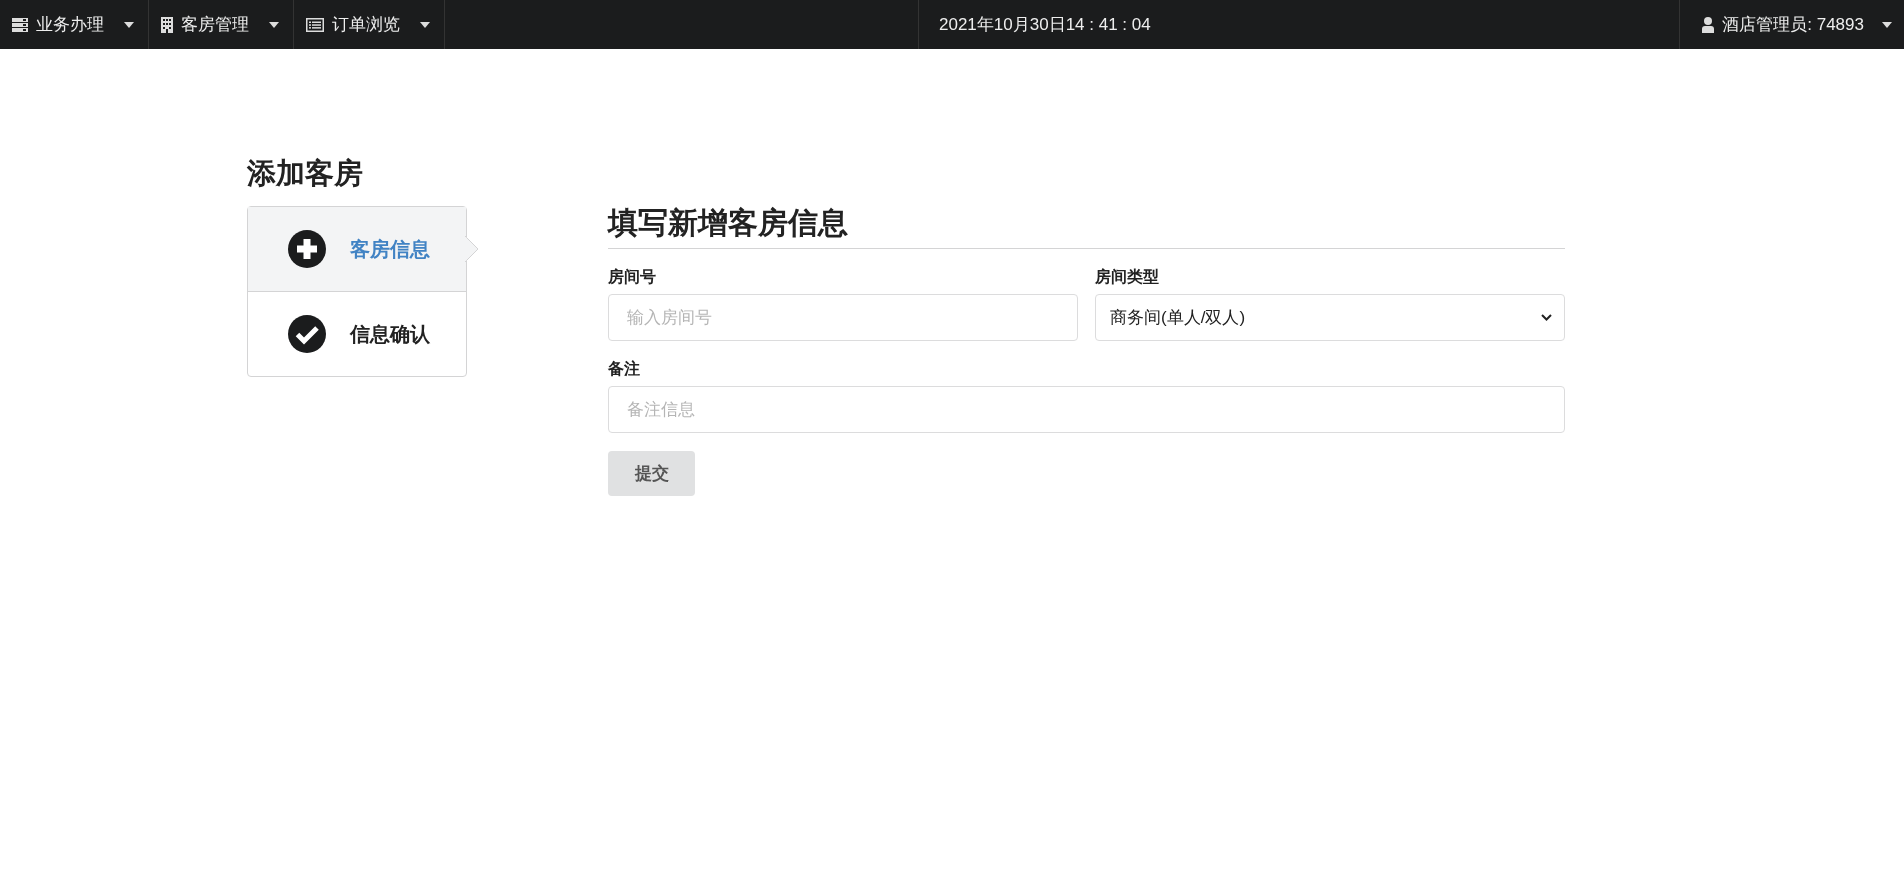  I want to click on dropdown-field: 商务间(单人/双人), so click(1330, 317).